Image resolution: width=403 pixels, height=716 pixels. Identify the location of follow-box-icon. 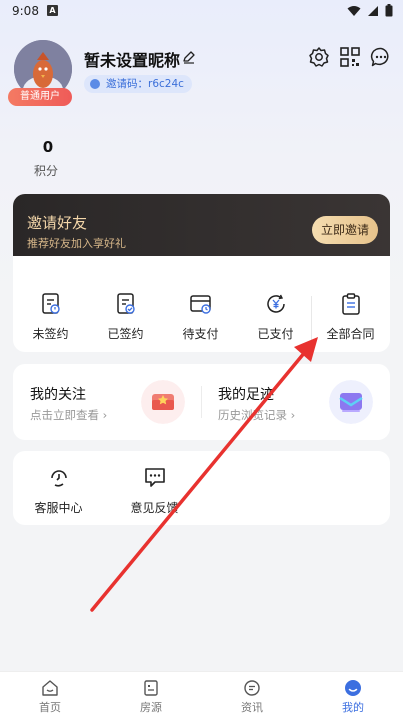
(163, 402).